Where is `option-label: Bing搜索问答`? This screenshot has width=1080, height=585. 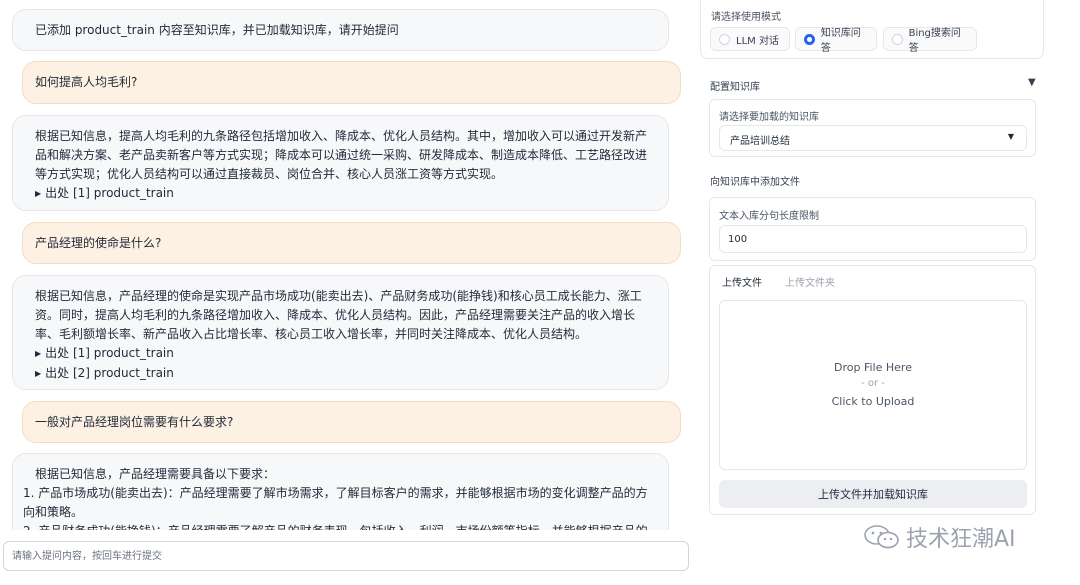
option-label: Bing搜索问答 is located at coordinates (934, 41).